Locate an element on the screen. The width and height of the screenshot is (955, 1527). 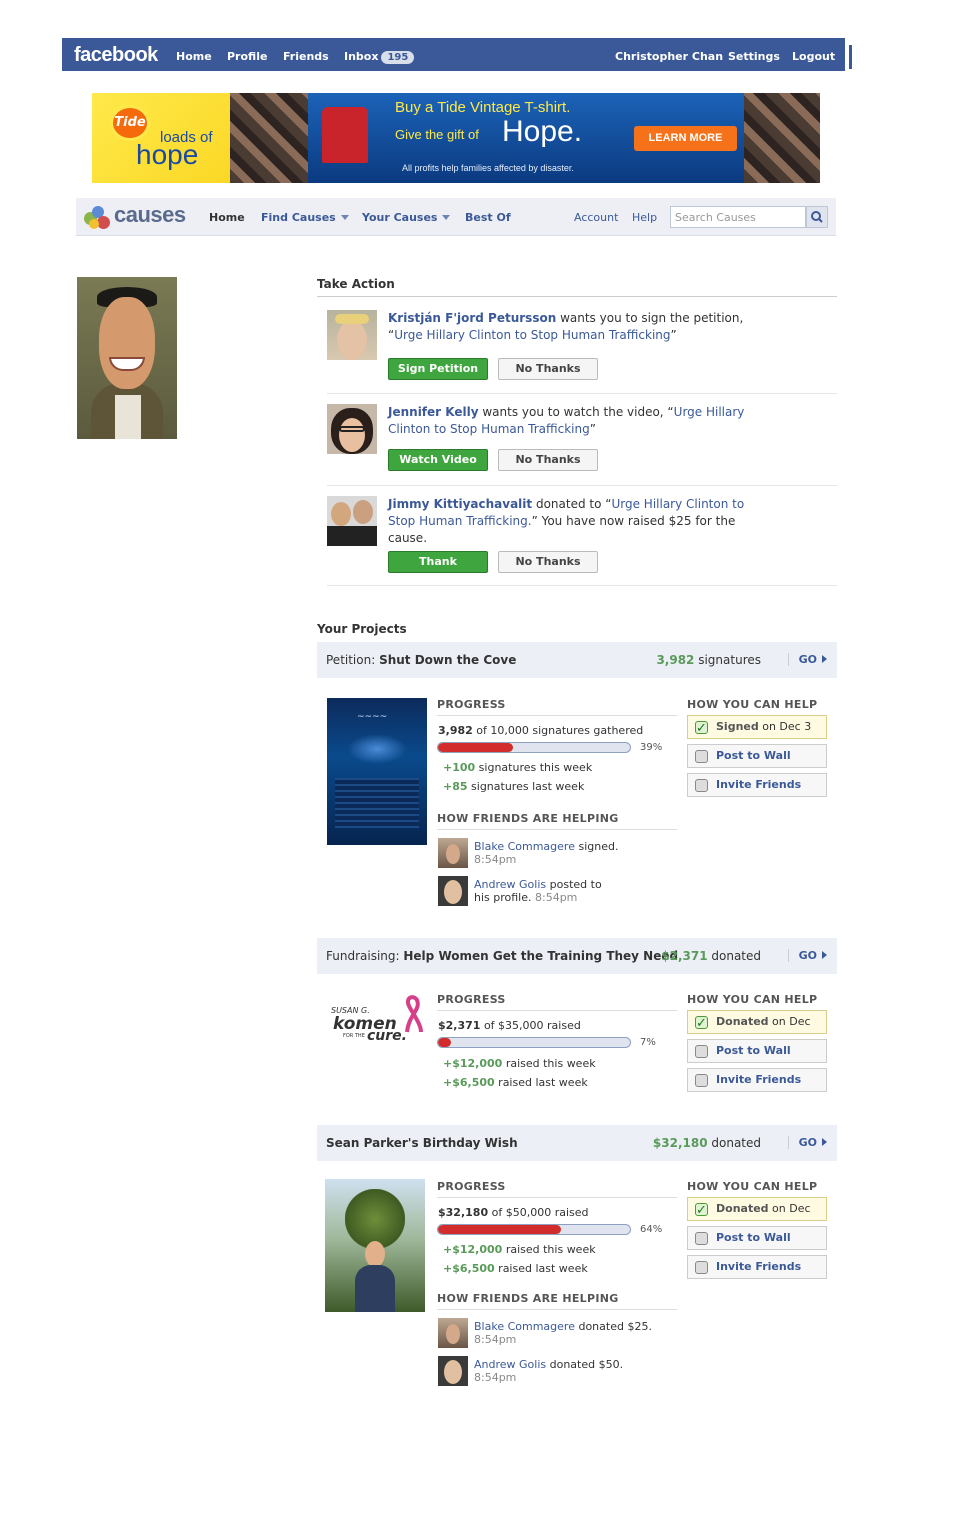
count-number: $2,371 is located at coordinates (684, 956).